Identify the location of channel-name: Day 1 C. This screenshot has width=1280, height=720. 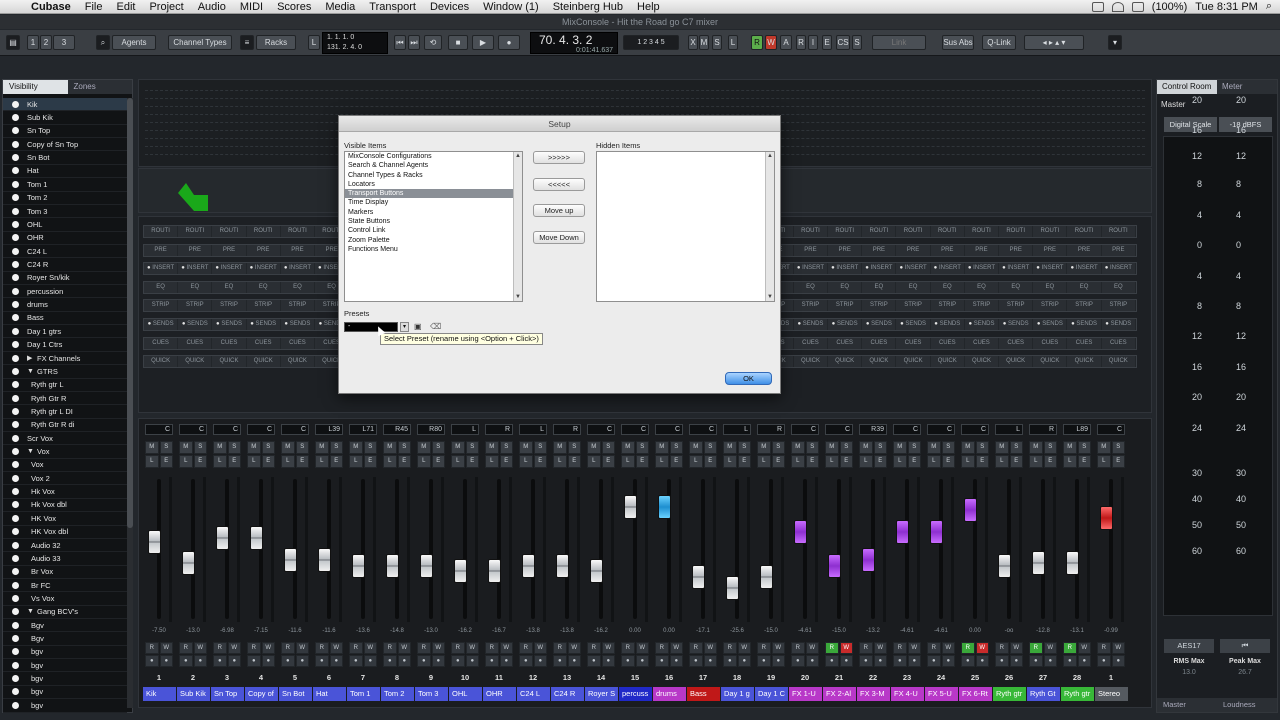
(771, 694).